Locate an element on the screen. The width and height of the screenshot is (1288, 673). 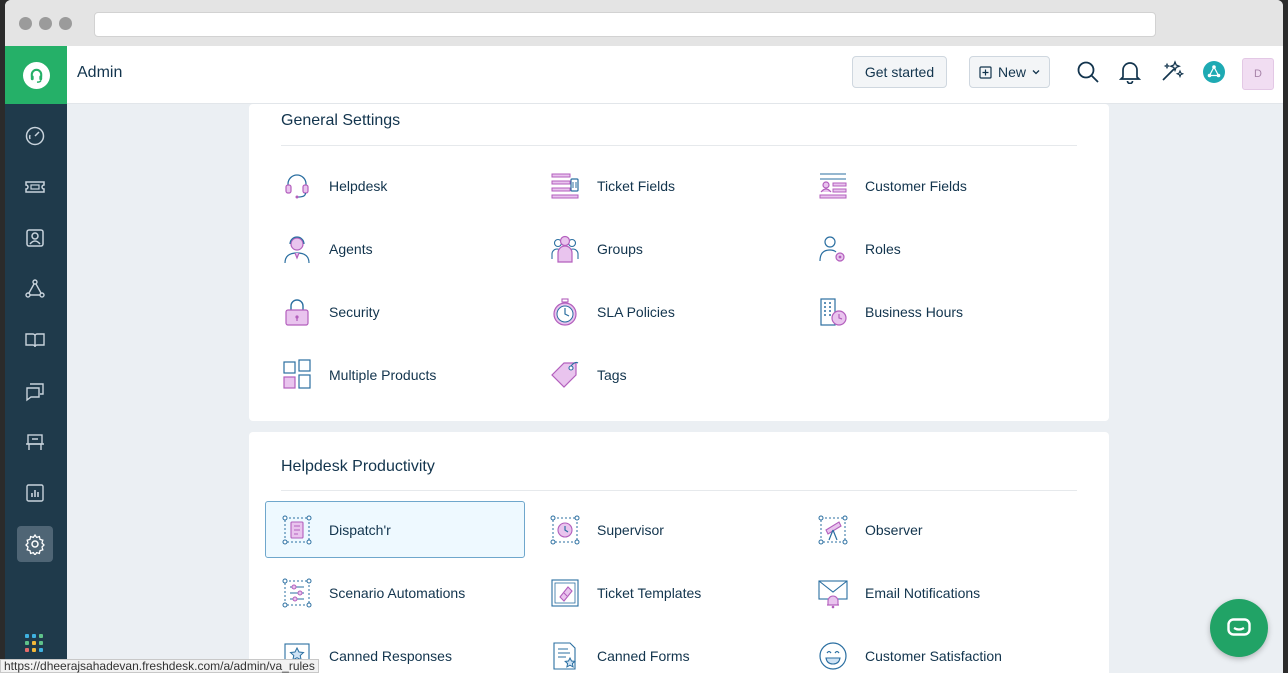
freshdesk-logo is located at coordinates (36, 75).